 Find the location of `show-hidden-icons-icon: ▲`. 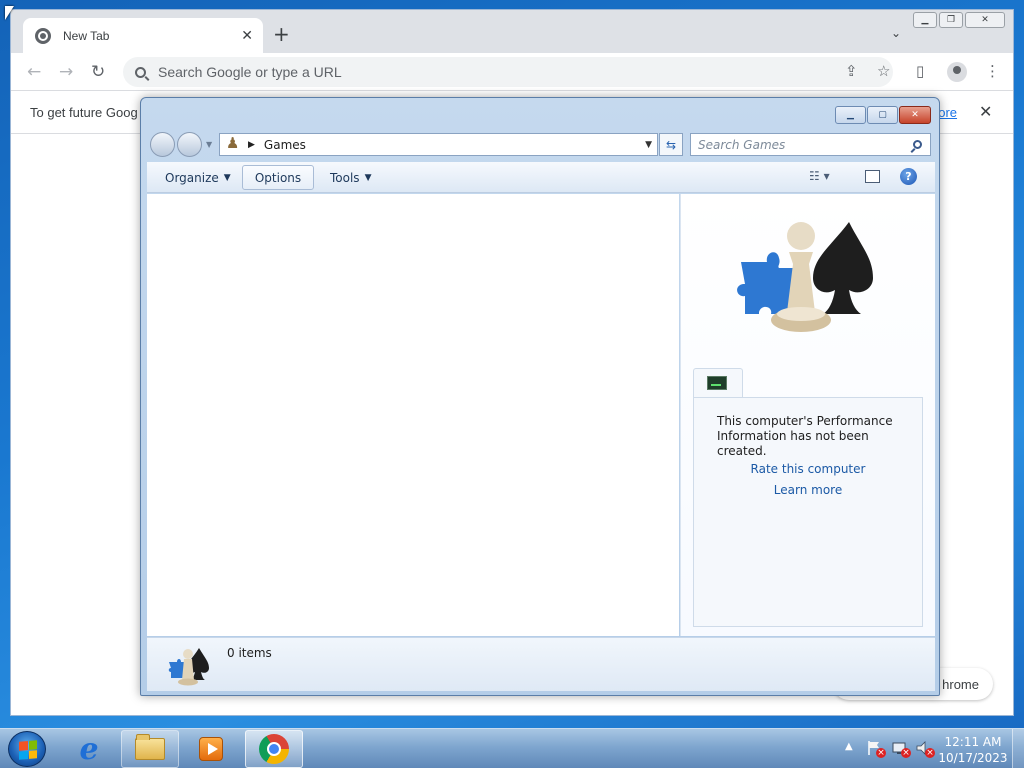

show-hidden-icons-icon: ▲ is located at coordinates (849, 746).